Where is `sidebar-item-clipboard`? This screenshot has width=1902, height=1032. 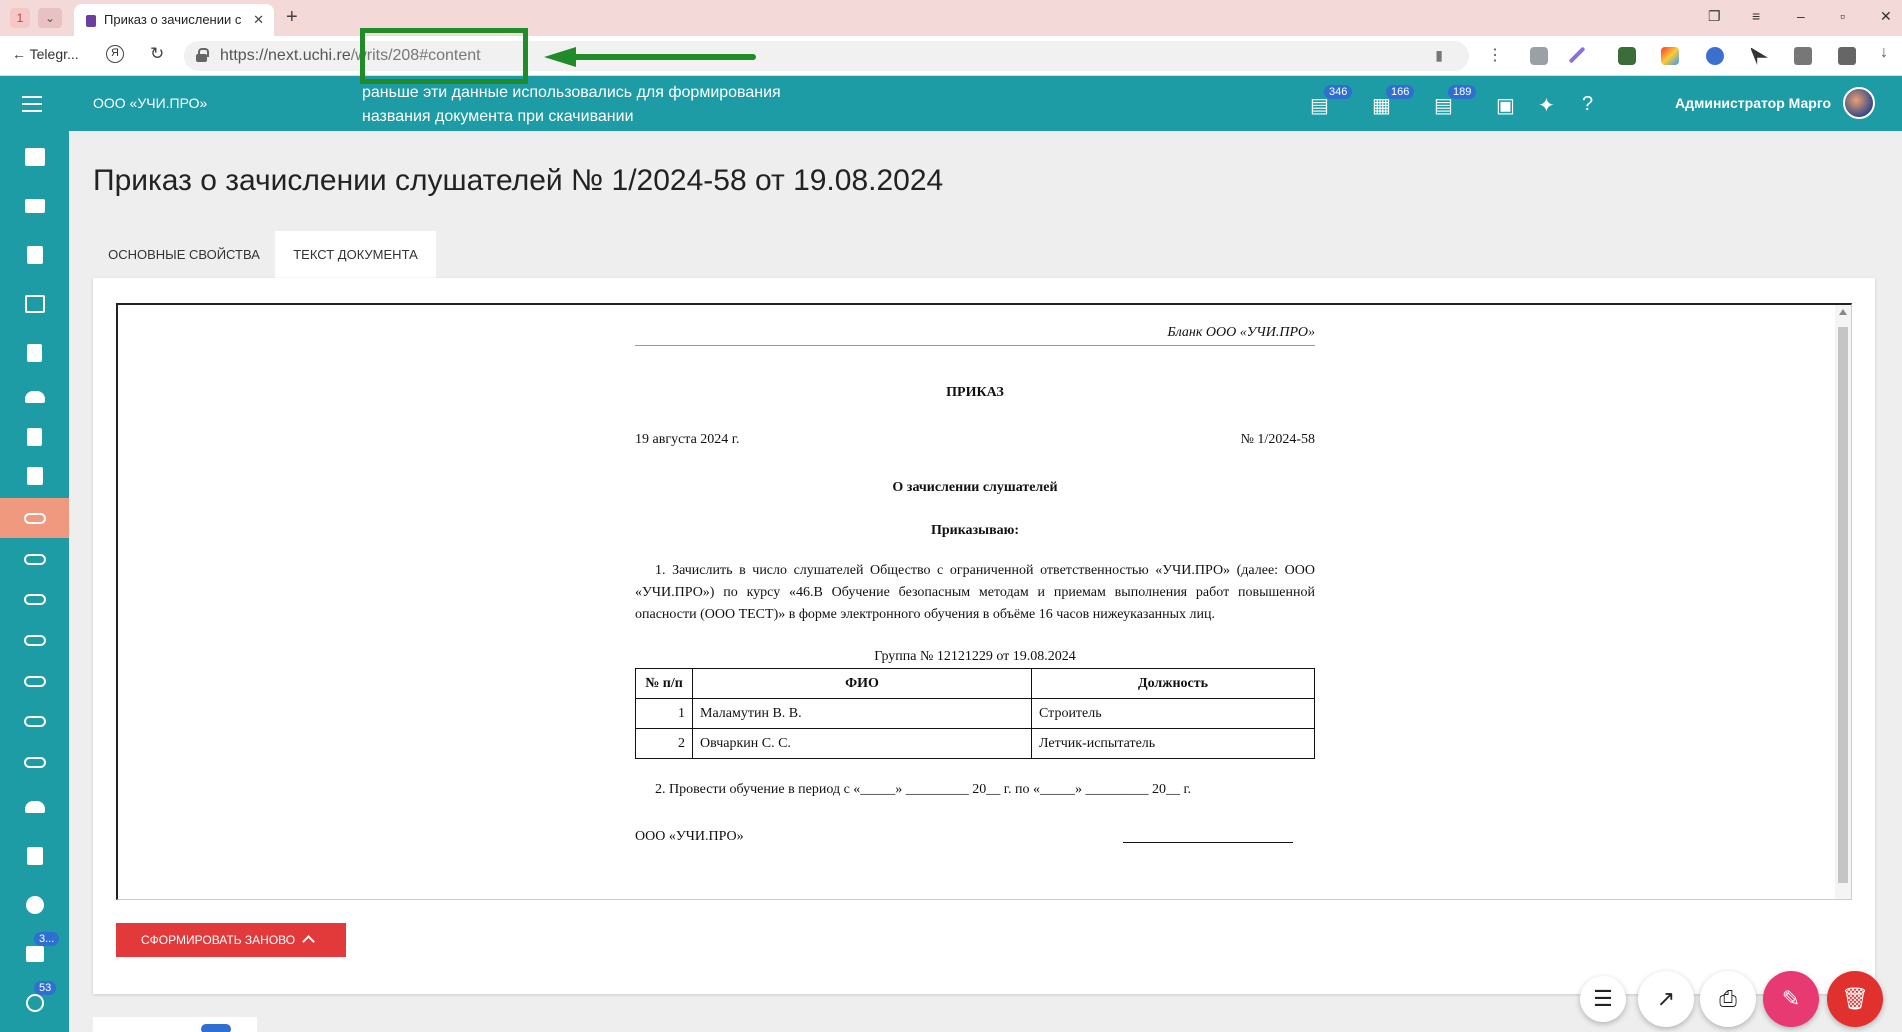 sidebar-item-clipboard is located at coordinates (34, 255).